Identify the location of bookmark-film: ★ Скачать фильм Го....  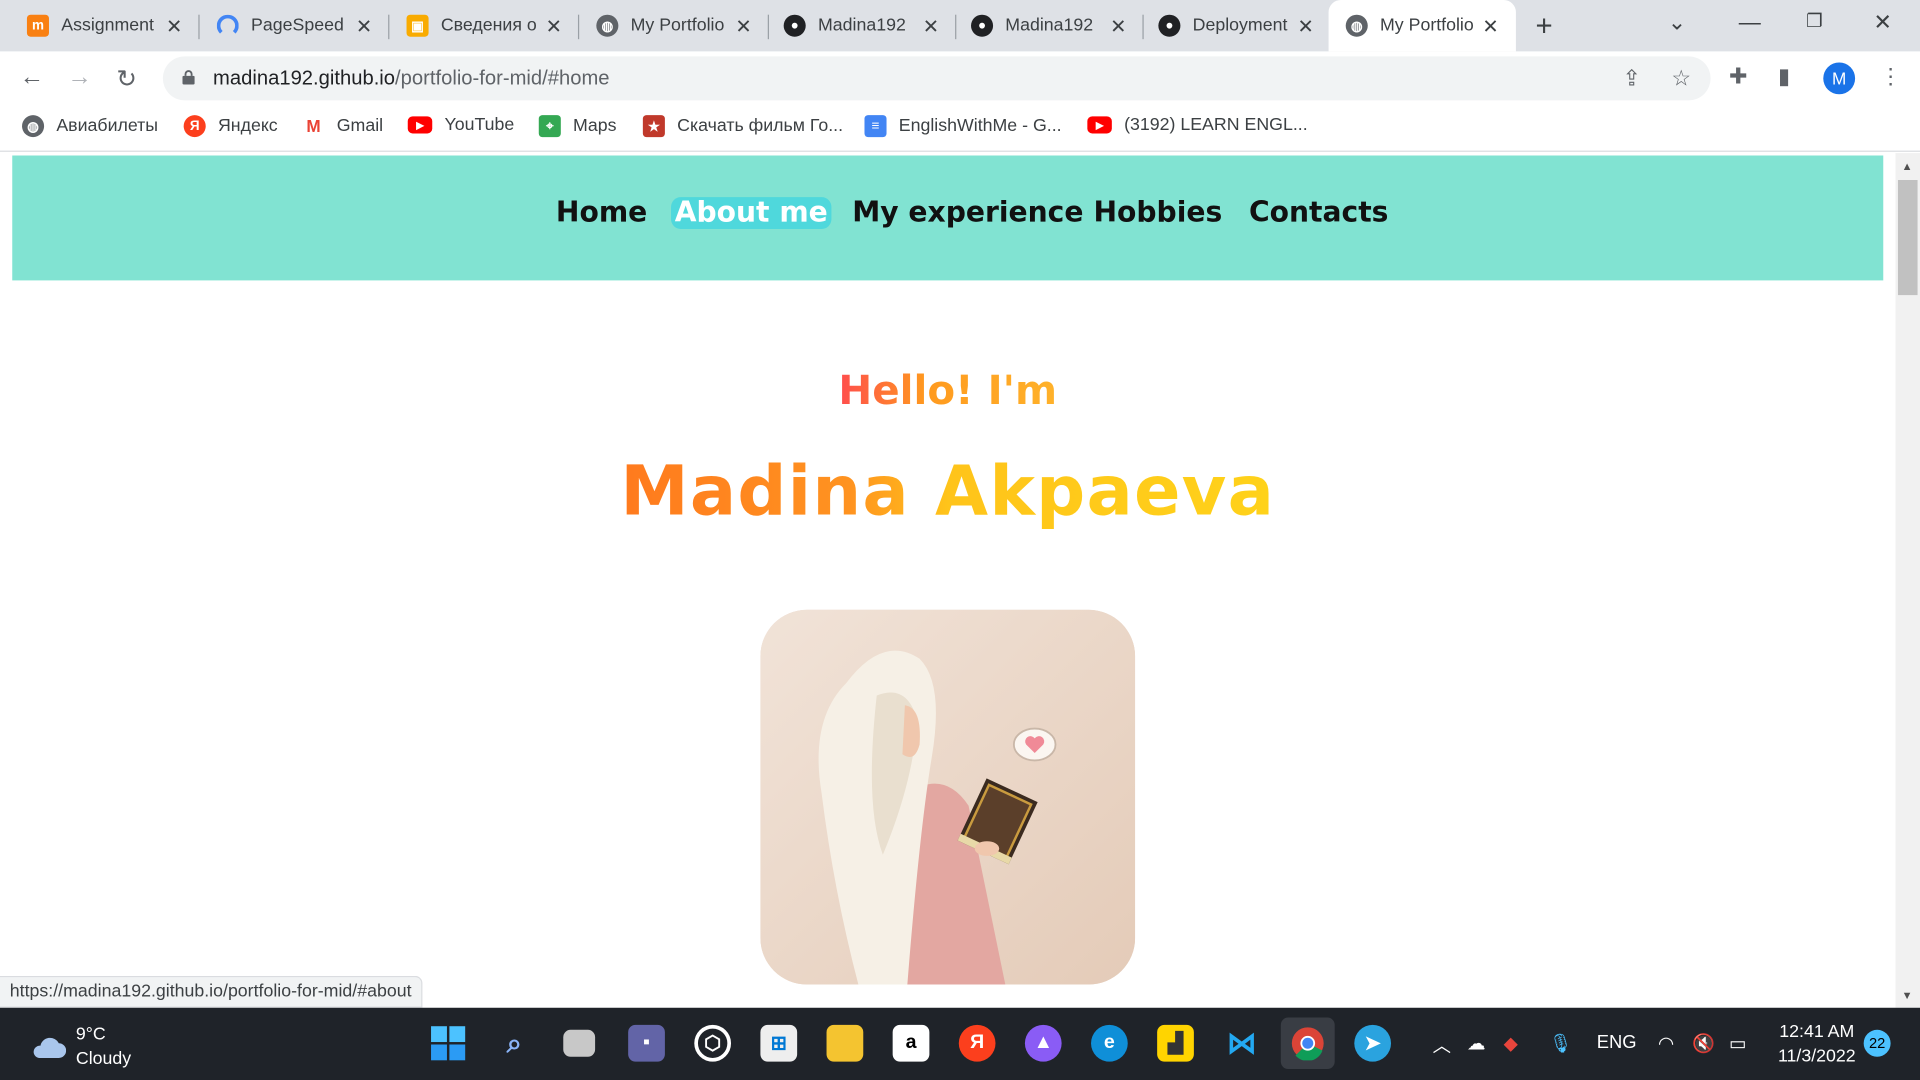
(743, 126).